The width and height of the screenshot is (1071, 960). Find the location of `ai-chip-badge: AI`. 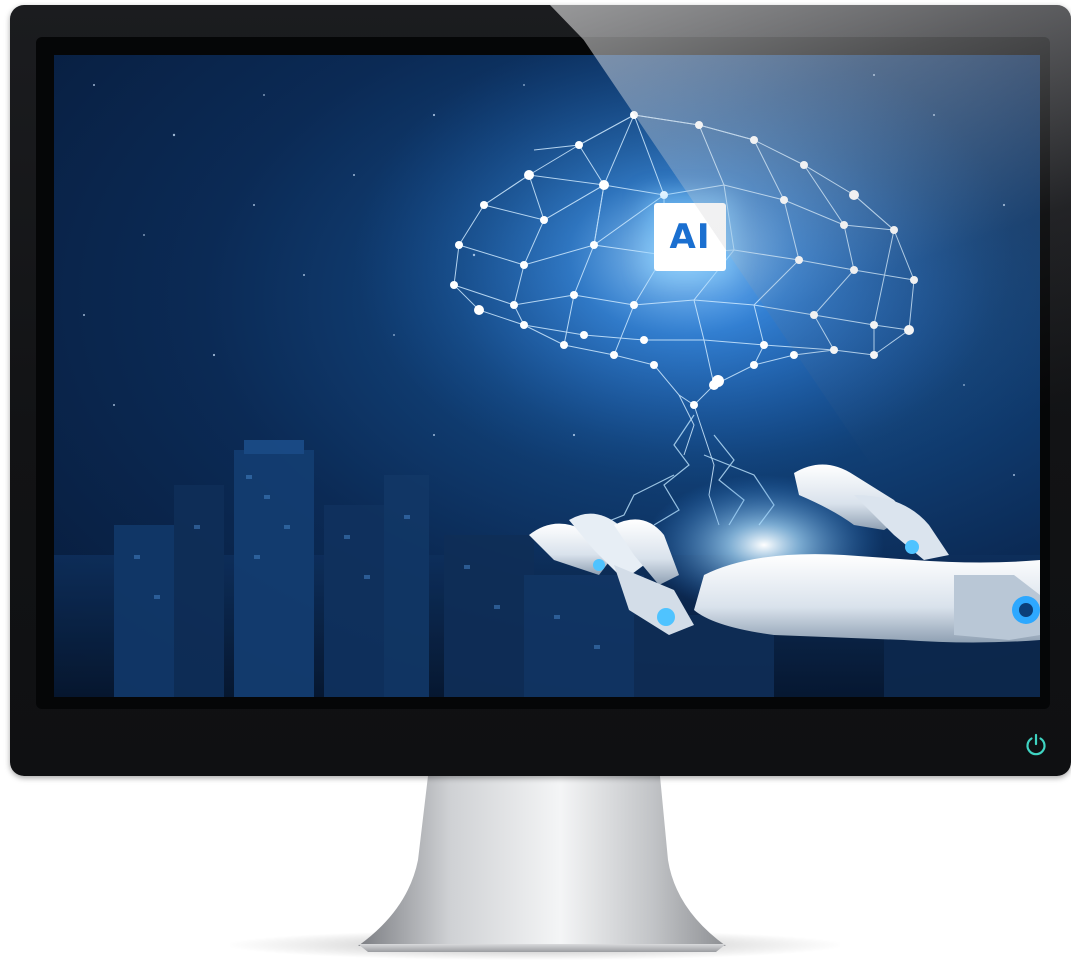

ai-chip-badge: AI is located at coordinates (690, 237).